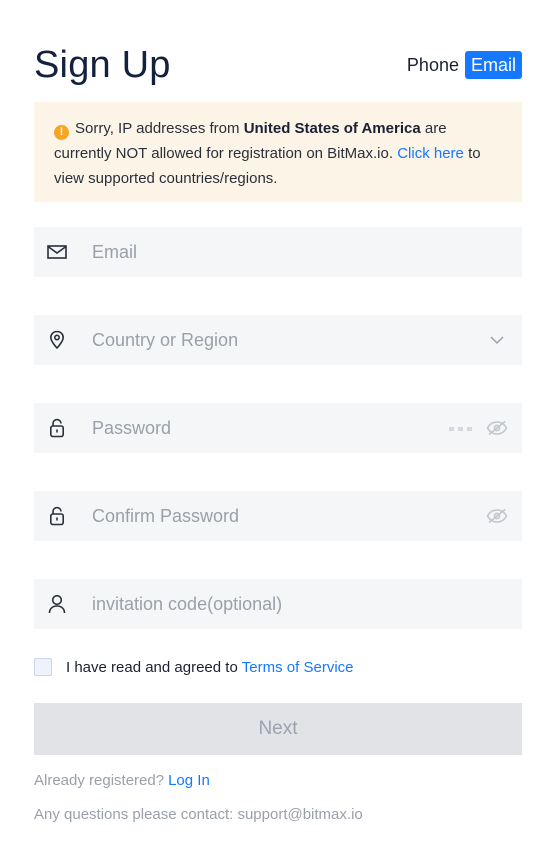 The height and width of the screenshot is (850, 559). I want to click on login-prompt: Already registered? Log In, so click(122, 780).